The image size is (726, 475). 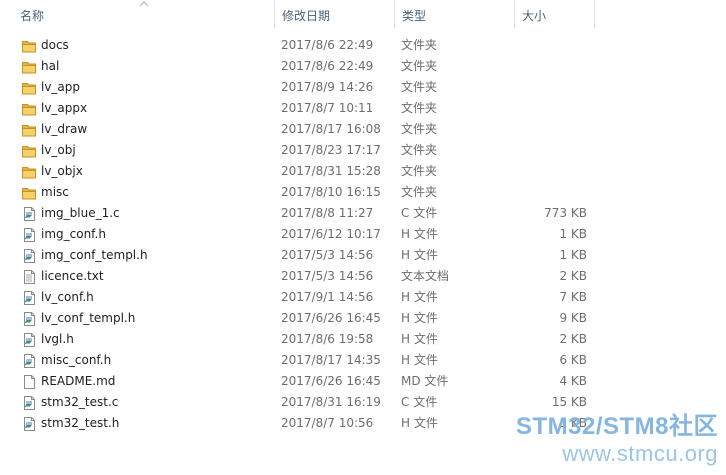 I want to click on file-name: hal, so click(x=50, y=66).